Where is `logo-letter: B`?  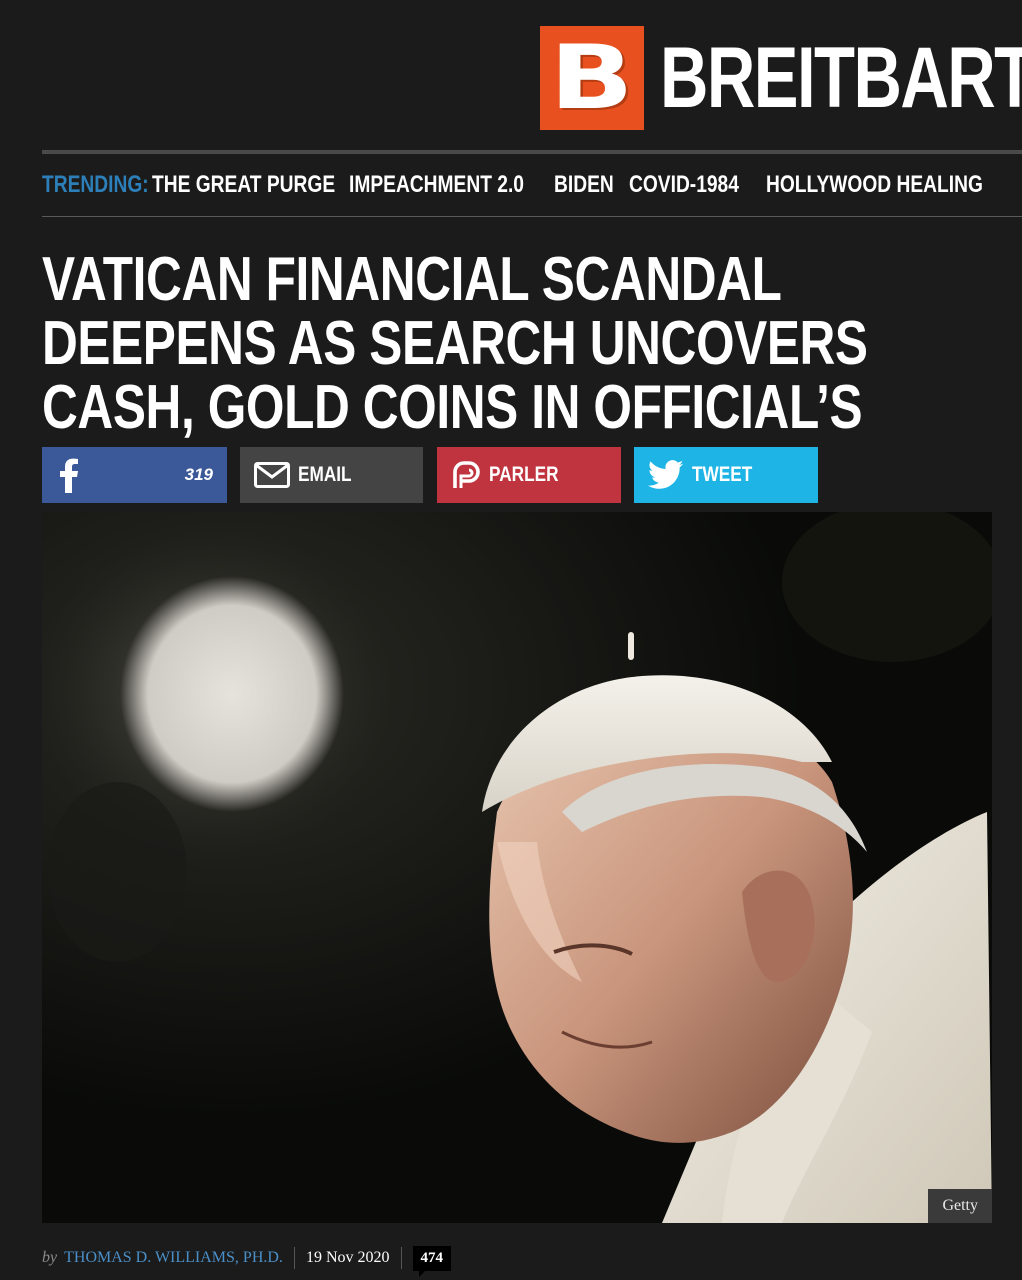
logo-letter: B is located at coordinates (592, 77).